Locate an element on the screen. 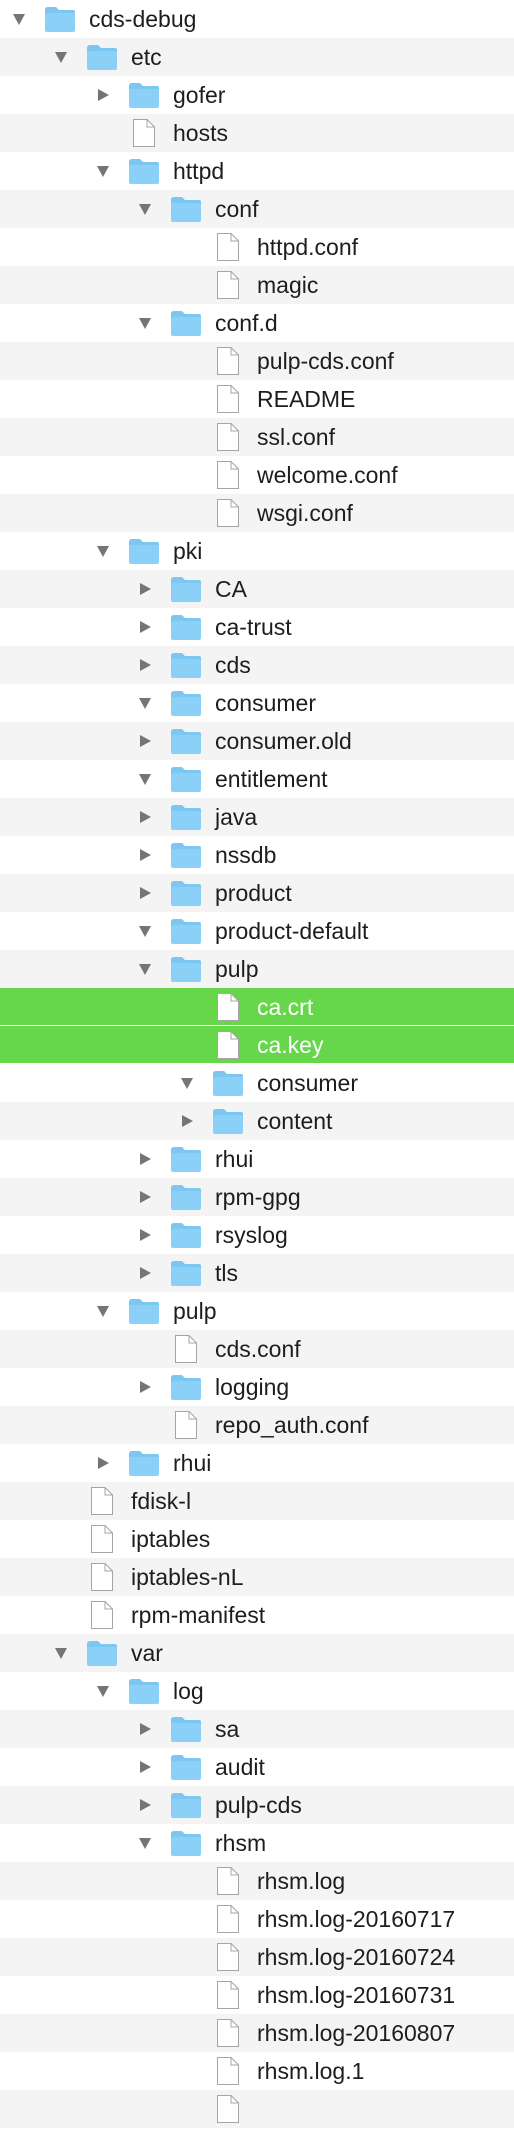 This screenshot has width=514, height=2129. item-label: iptables-nL is located at coordinates (187, 1577).